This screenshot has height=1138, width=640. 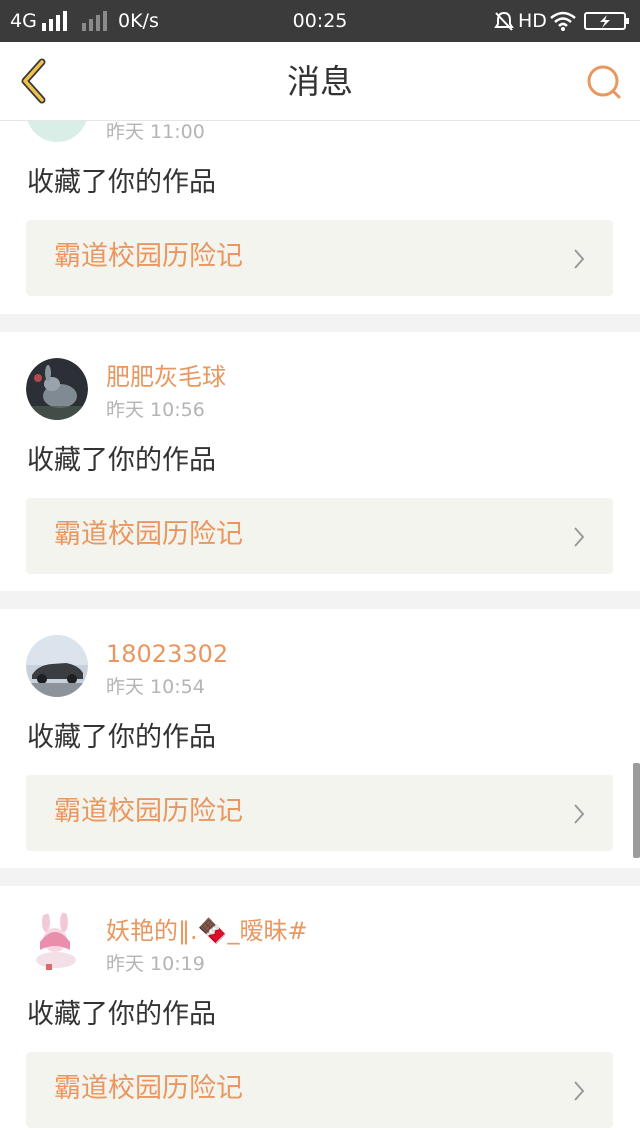 What do you see at coordinates (504, 21) in the screenshot?
I see `mute-icon` at bounding box center [504, 21].